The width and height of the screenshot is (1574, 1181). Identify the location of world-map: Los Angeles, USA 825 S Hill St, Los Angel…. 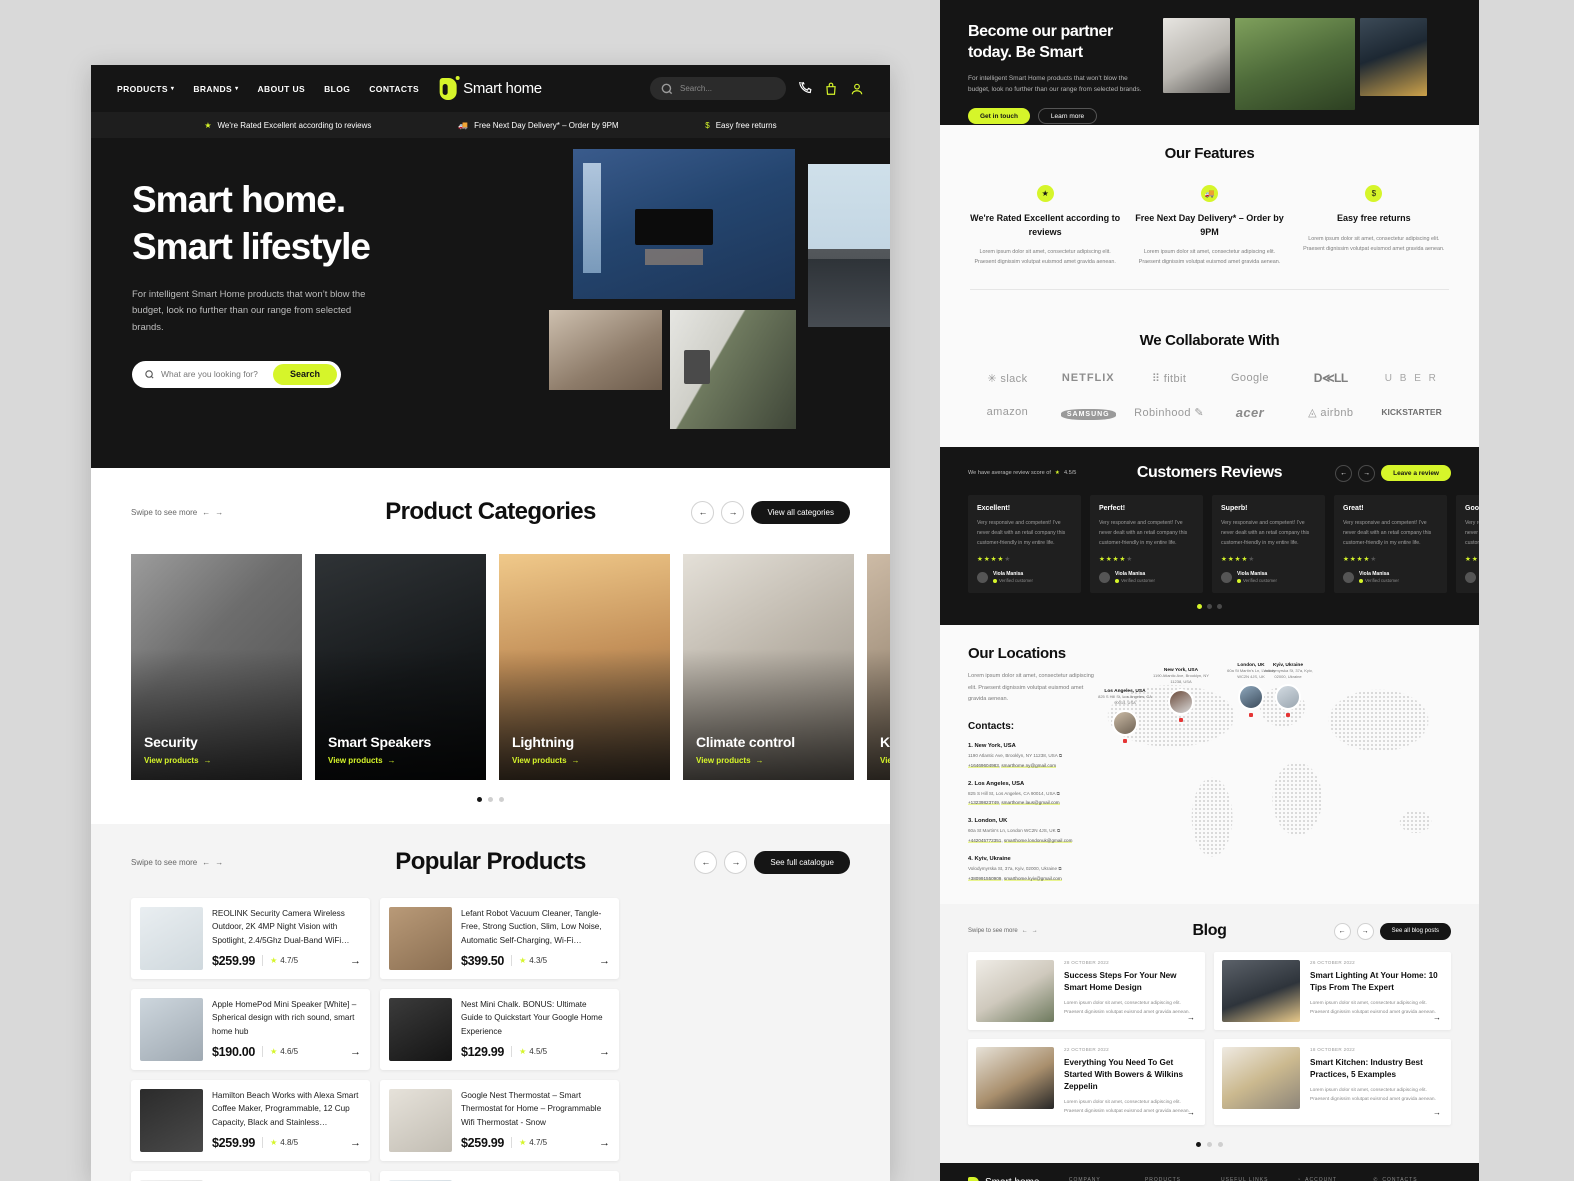
(1275, 762).